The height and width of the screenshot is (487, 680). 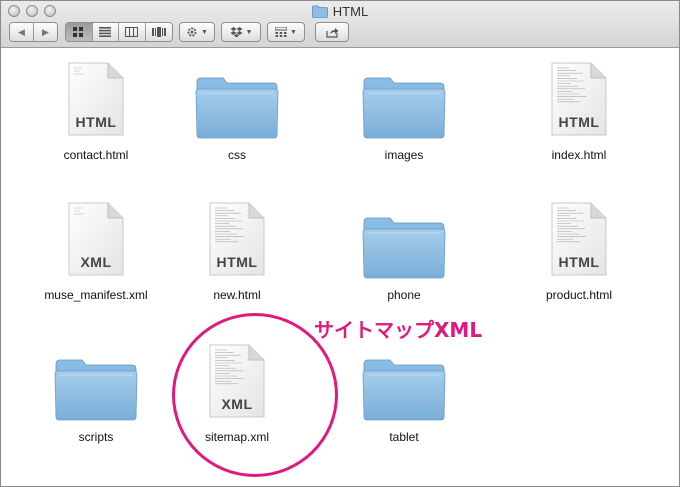 I want to click on list-icon, so click(x=105, y=32).